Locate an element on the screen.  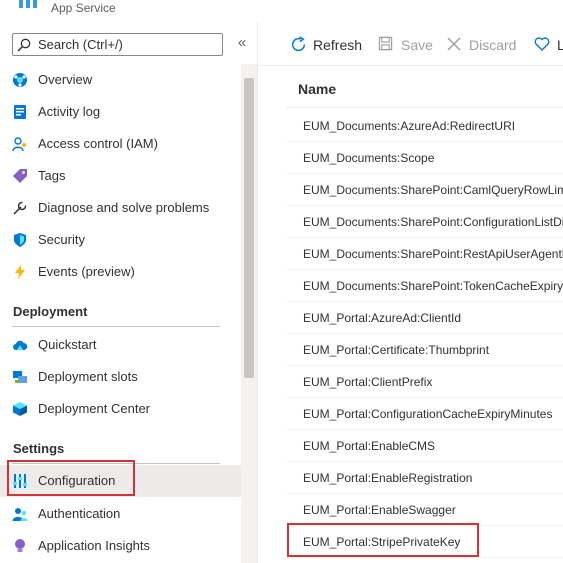
command-bar: Refresh Save Discard L is located at coordinates (411, 44).